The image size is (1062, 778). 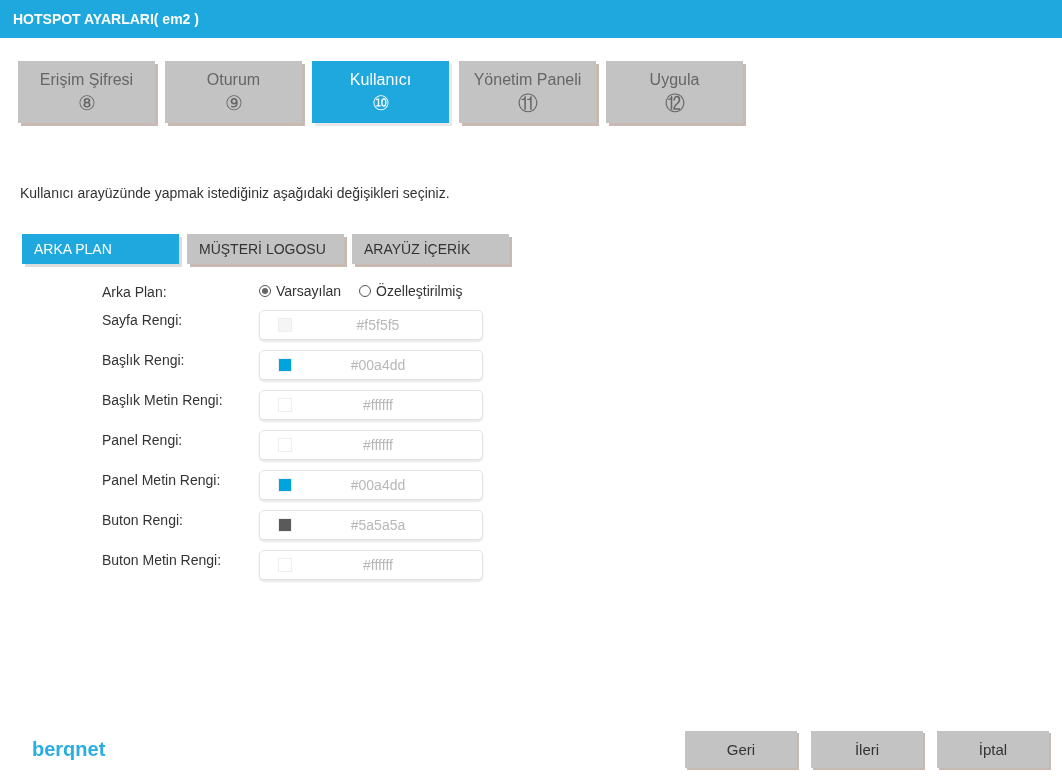 What do you see at coordinates (233, 92) in the screenshot?
I see `wizard-step-tab: Oturum ⑨` at bounding box center [233, 92].